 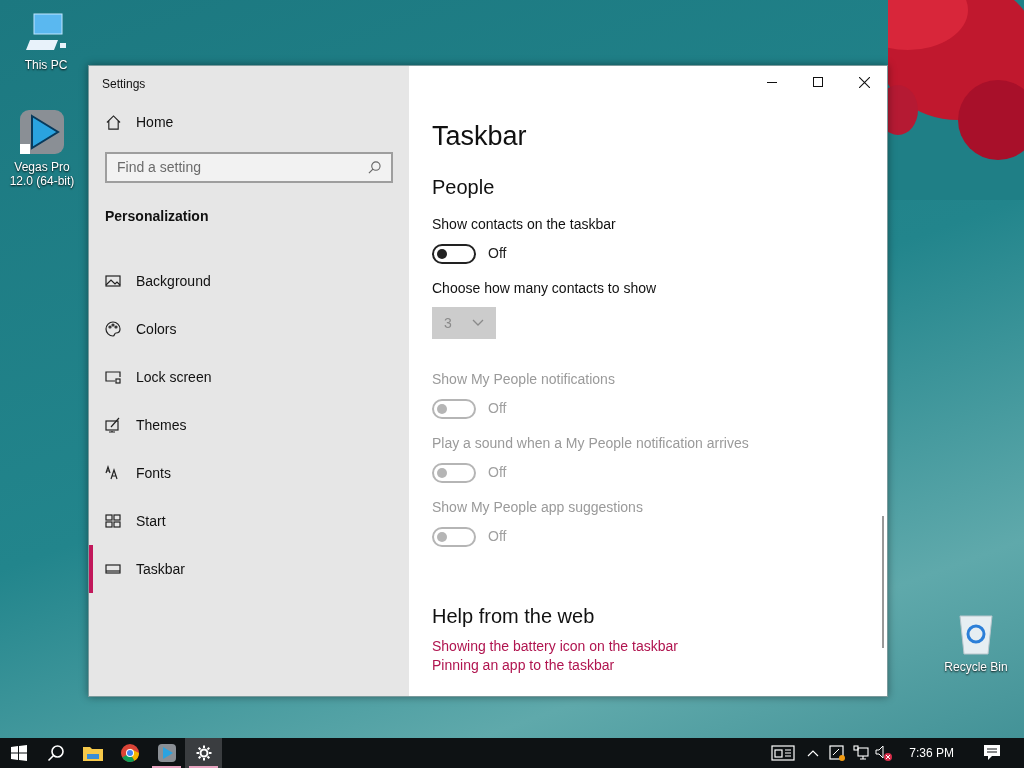 I want to click on network-icon, so click(x=861, y=753).